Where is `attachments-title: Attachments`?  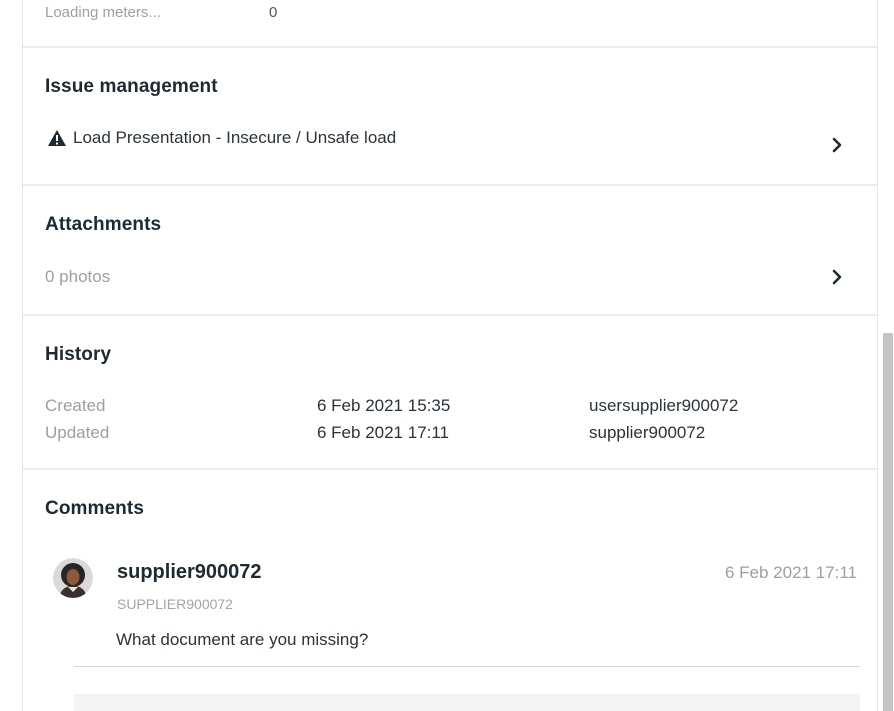 attachments-title: Attachments is located at coordinates (103, 224).